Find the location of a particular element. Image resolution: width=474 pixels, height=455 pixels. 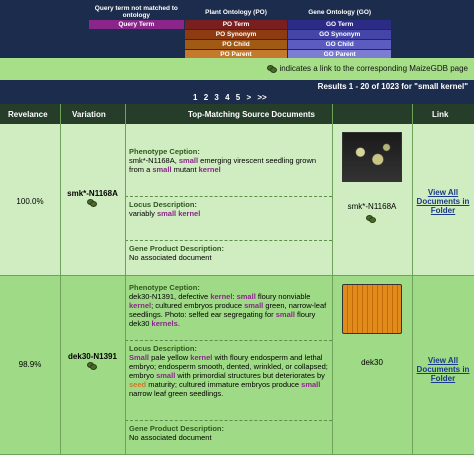

legend-header-go: Gene Ontology (GO) is located at coordinates (339, 12).